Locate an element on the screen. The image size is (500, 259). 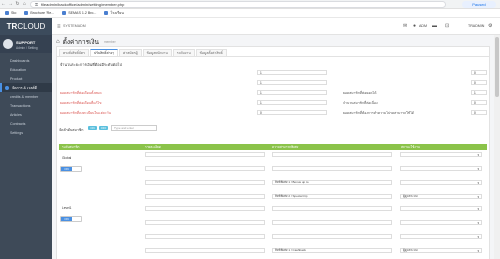
rank-search-input: Type and enter is located at coordinates (134, 128).